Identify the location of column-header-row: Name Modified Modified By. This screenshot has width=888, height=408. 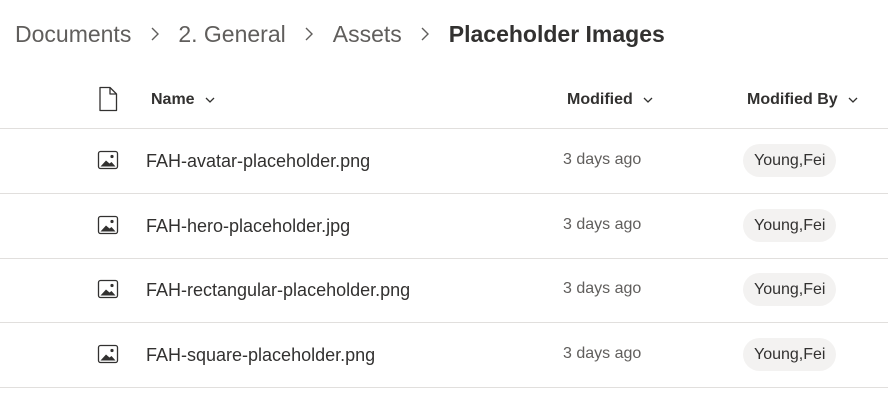
(444, 100).